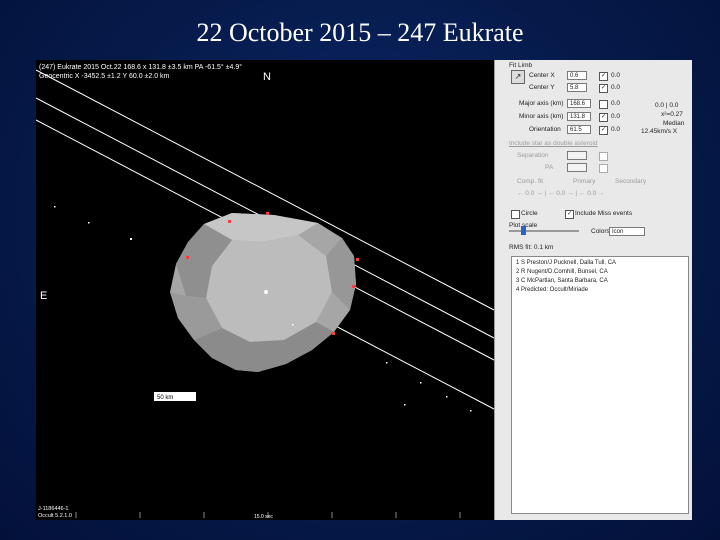 This screenshot has height=540, width=720. What do you see at coordinates (579, 103) in the screenshot?
I see `major-axis-input: 168.6` at bounding box center [579, 103].